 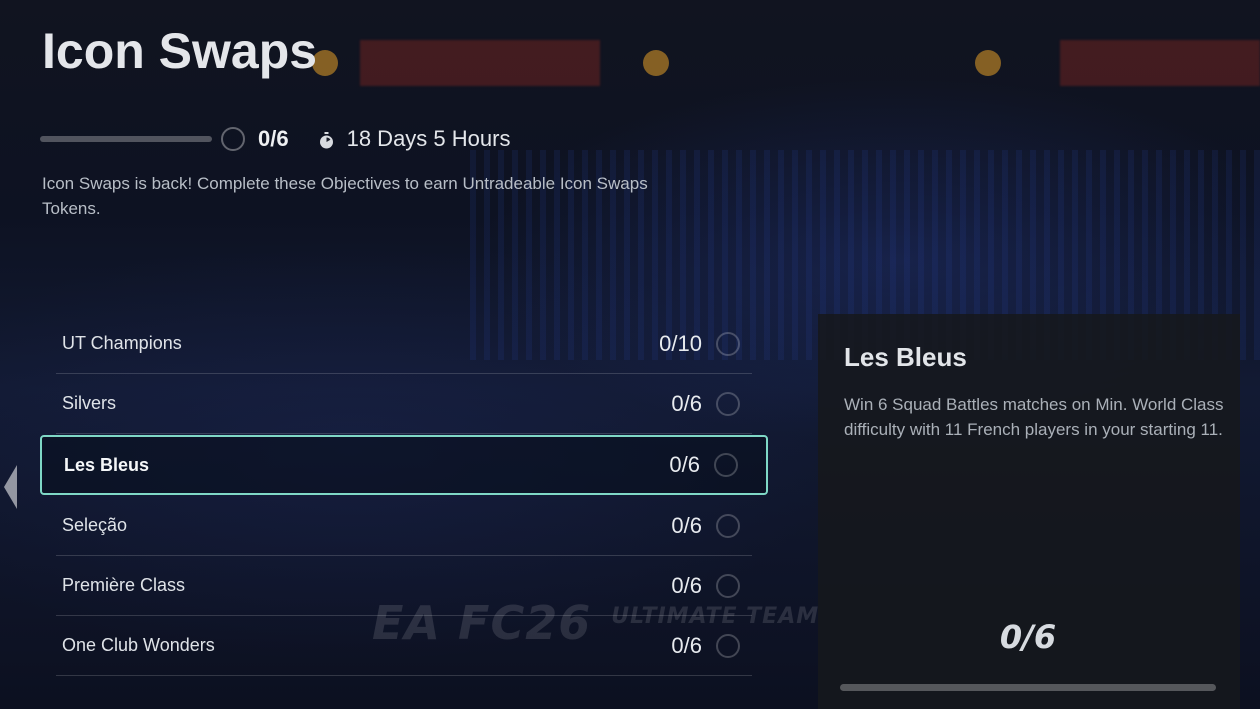 I want to click on page-title: Icon Swaps, so click(x=180, y=51).